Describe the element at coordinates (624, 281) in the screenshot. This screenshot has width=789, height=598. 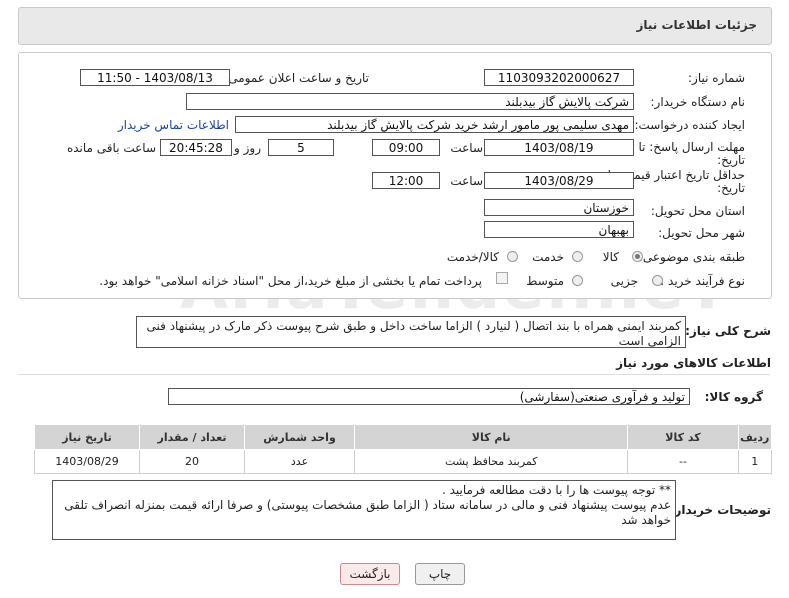
I see `process-option-minor: جزیی` at that location.